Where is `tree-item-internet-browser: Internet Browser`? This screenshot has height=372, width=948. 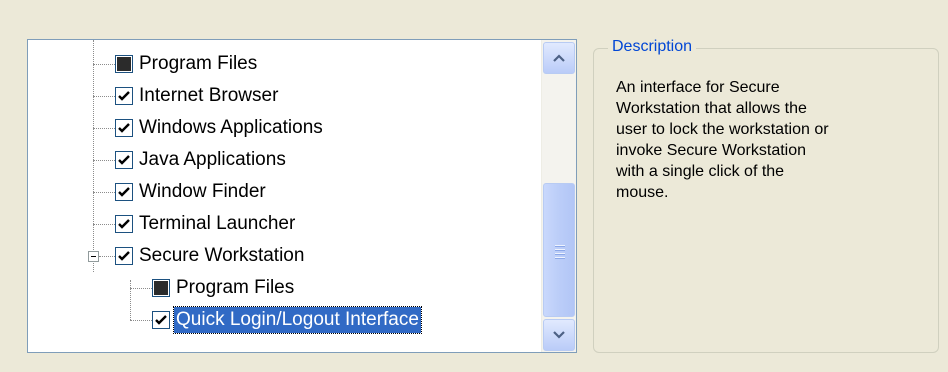
tree-item-internet-browser: Internet Browser is located at coordinates (197, 96).